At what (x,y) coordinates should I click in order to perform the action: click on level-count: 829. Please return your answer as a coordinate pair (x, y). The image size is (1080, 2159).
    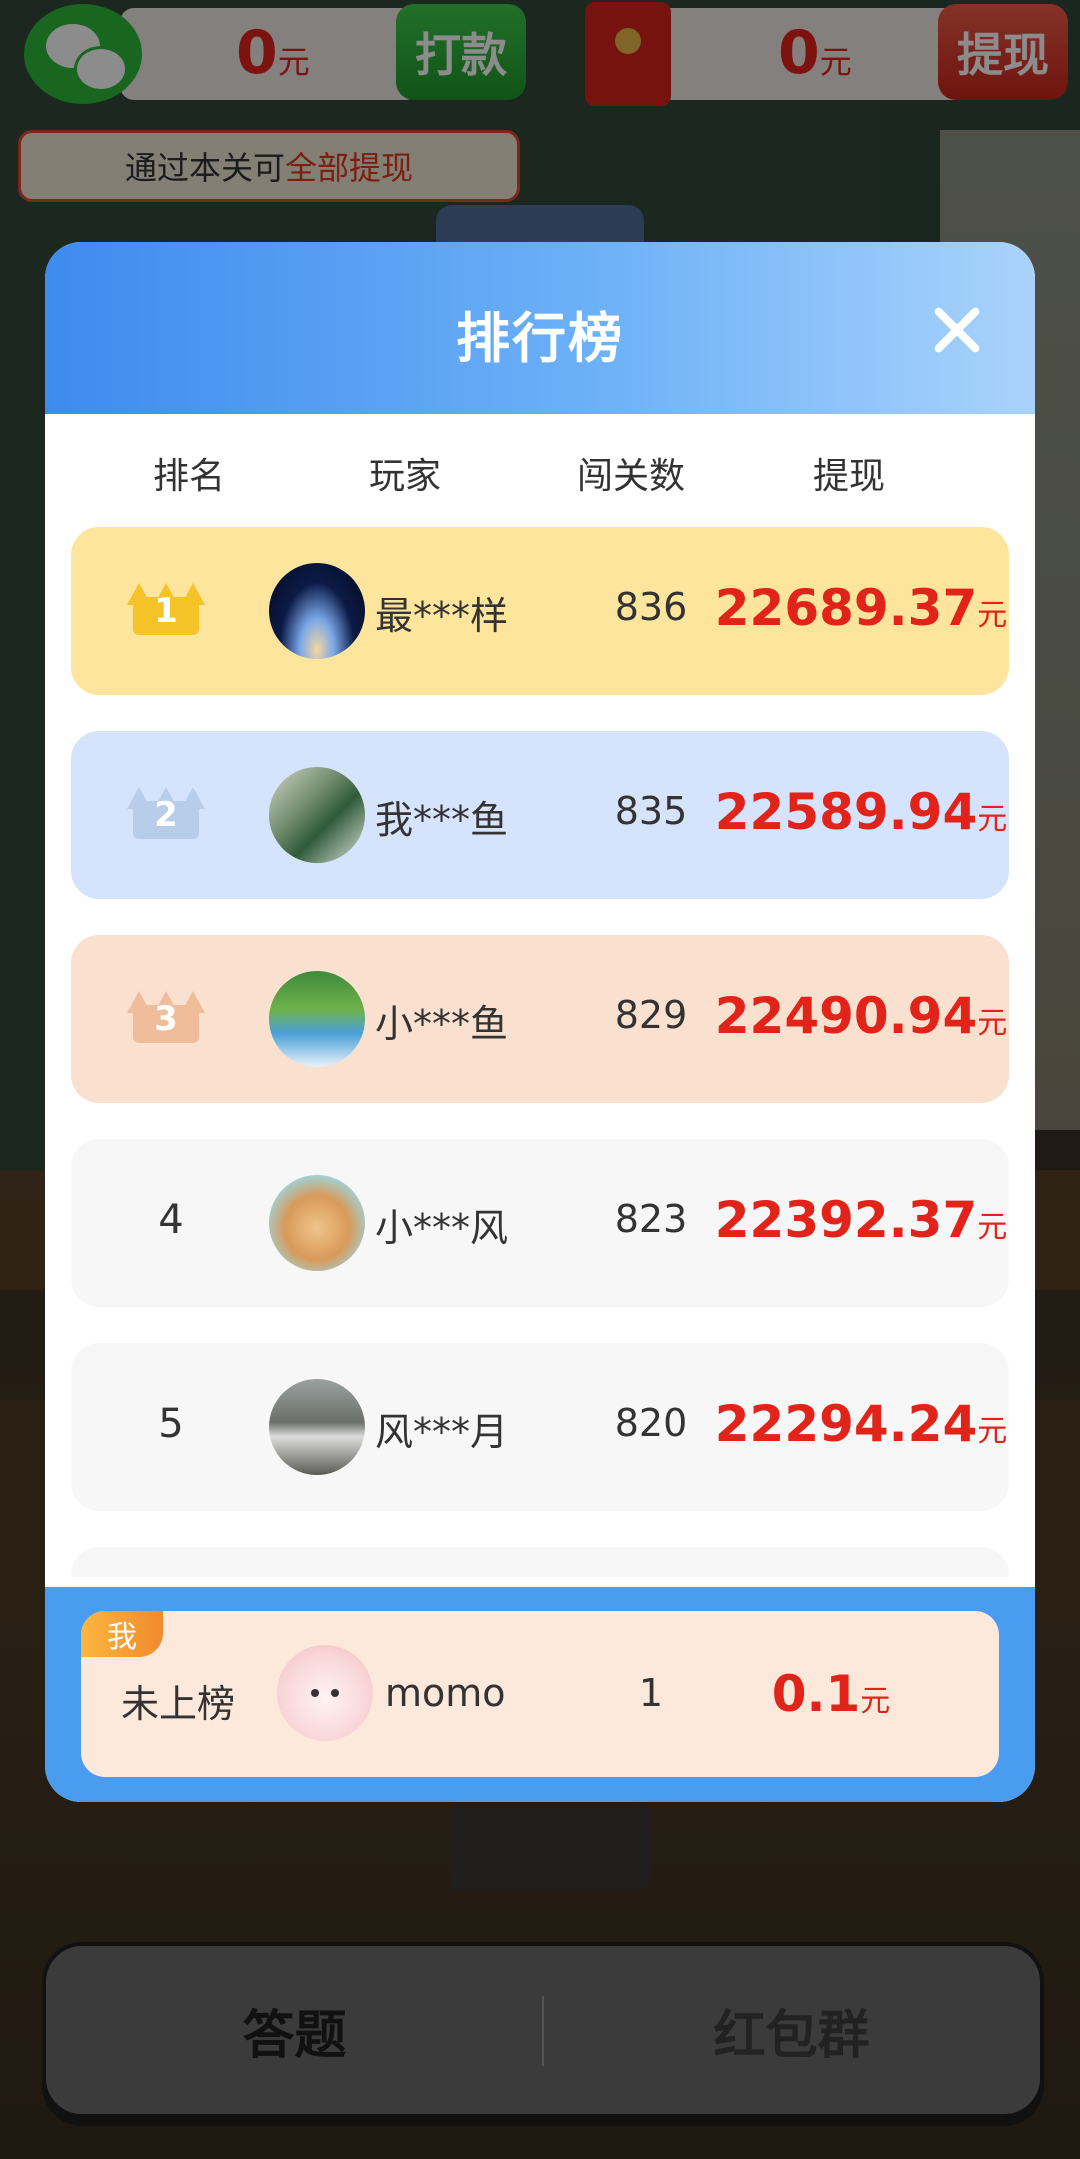
    Looking at the image, I should click on (651, 1015).